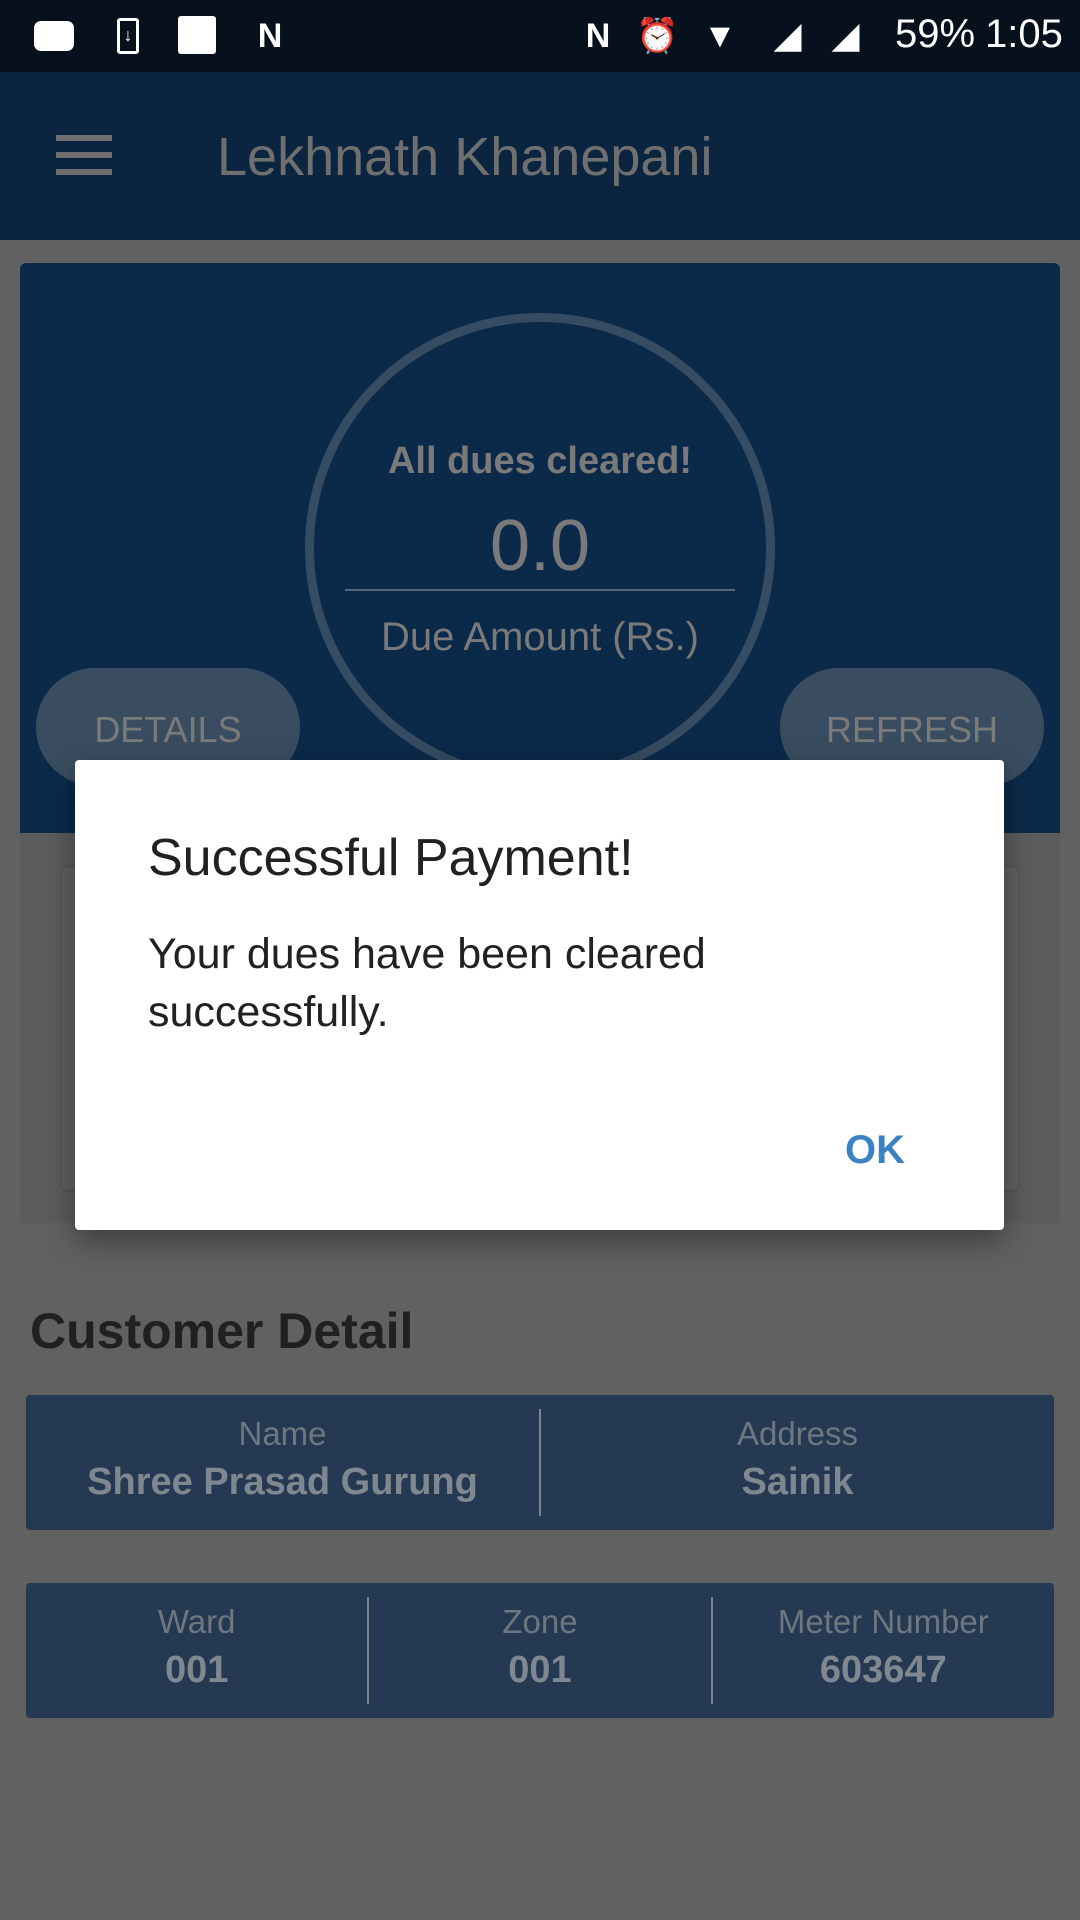 This screenshot has height=1920, width=1080. Describe the element at coordinates (720, 36) in the screenshot. I see `wifi-icon: ▼` at that location.